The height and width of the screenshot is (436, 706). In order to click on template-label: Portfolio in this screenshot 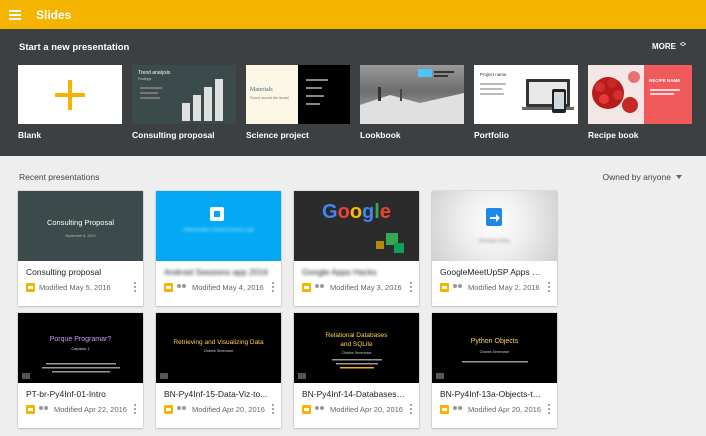, I will do `click(491, 135)`.